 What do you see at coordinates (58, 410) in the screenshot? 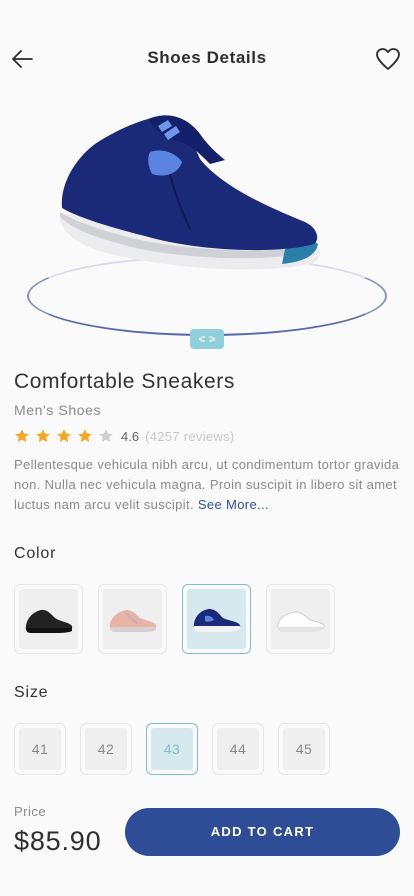
I see `product-category: Men's Shoes` at bounding box center [58, 410].